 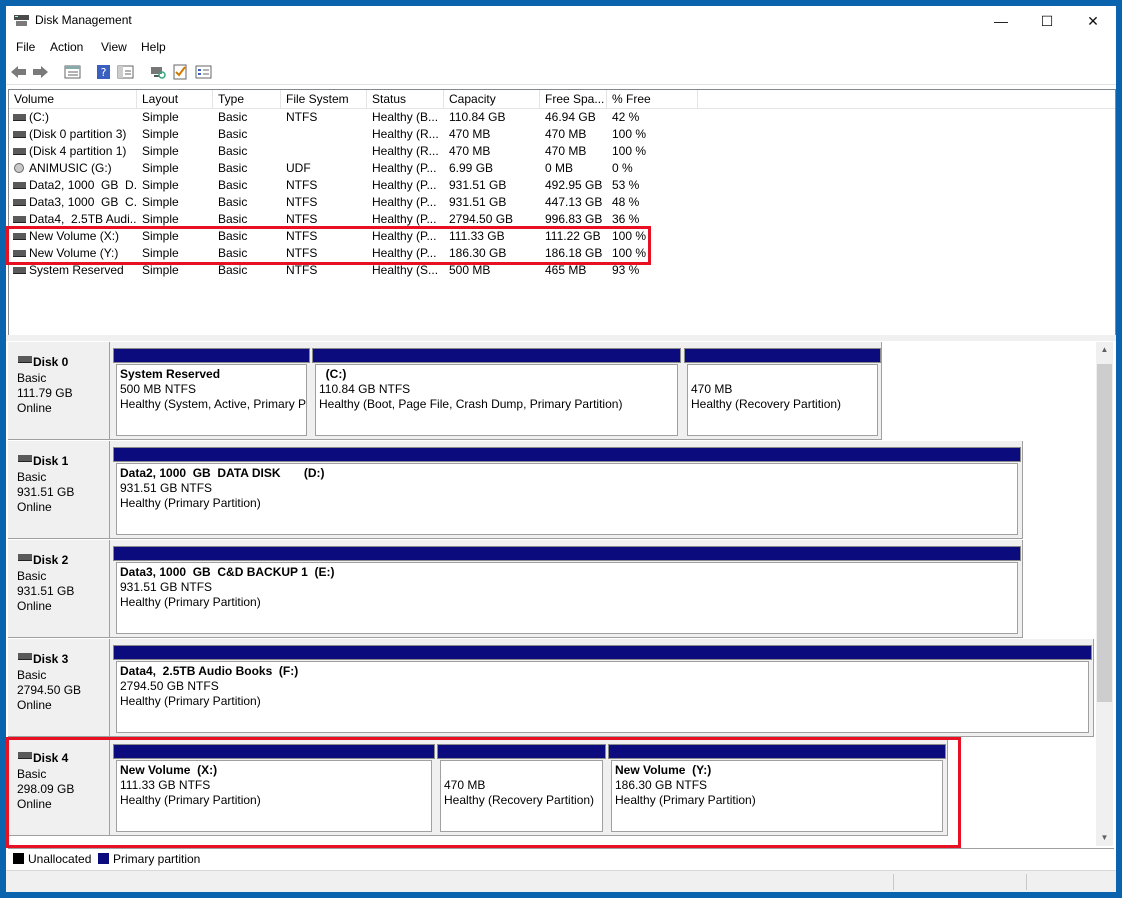 What do you see at coordinates (405, 99) in the screenshot?
I see `column-header-status: Status` at bounding box center [405, 99].